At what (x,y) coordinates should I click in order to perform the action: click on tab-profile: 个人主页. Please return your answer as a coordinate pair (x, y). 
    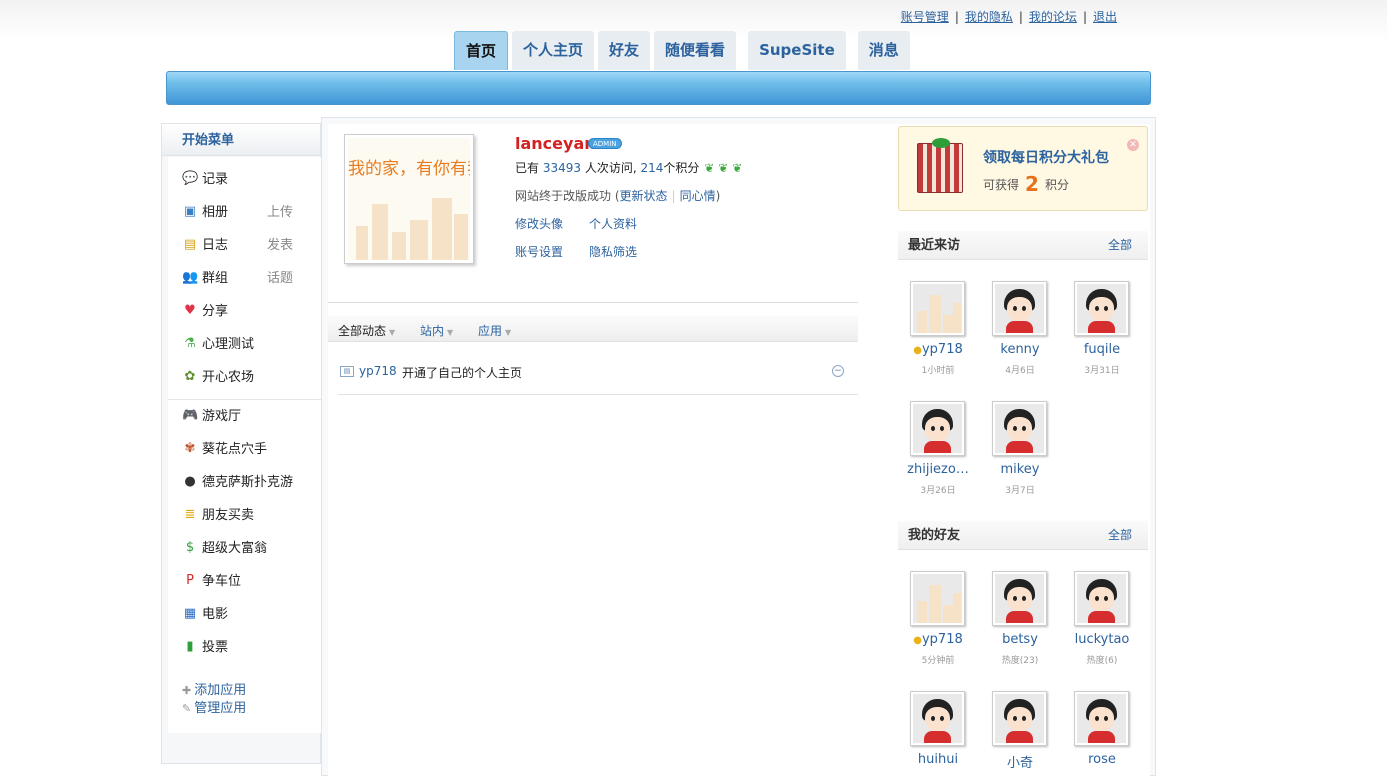
    Looking at the image, I should click on (553, 50).